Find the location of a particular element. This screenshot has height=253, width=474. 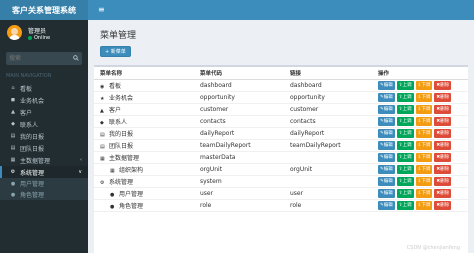

menu-toggle-icon: ≡ is located at coordinates (101, 10).